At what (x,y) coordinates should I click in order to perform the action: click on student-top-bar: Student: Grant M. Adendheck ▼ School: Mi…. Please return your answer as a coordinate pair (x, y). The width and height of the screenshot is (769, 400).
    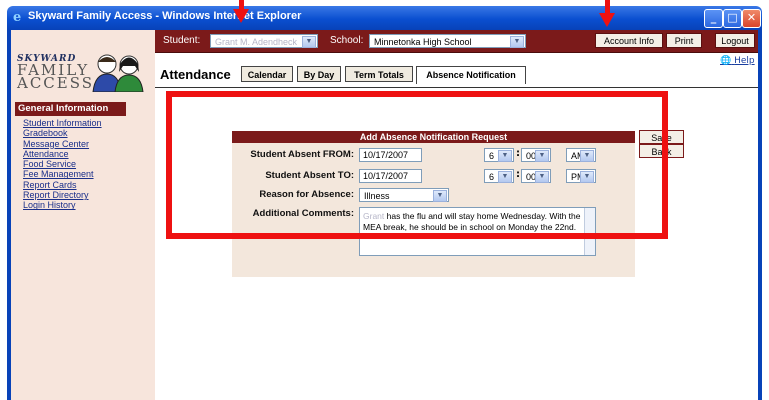
    Looking at the image, I should click on (456, 41).